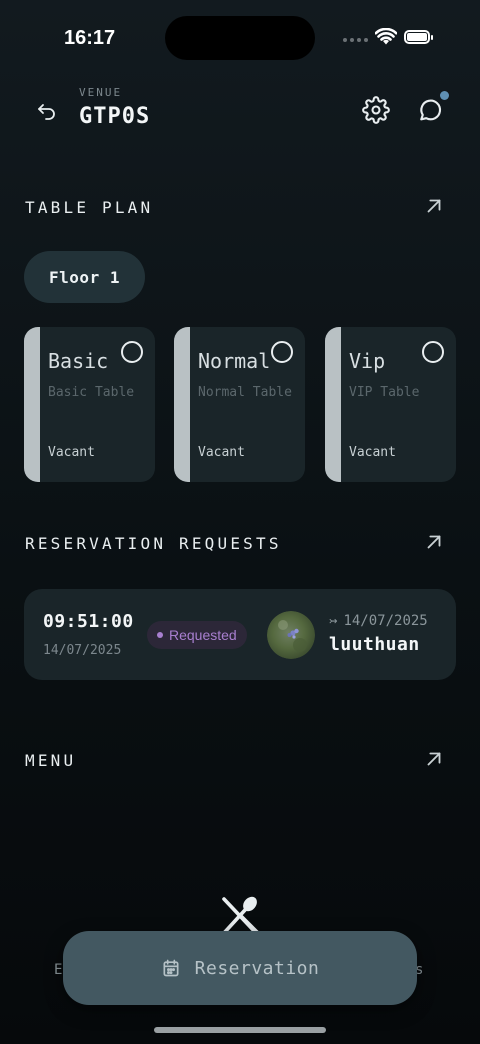 This screenshot has height=1044, width=480. I want to click on reservation-button: Reservation, so click(240, 968).